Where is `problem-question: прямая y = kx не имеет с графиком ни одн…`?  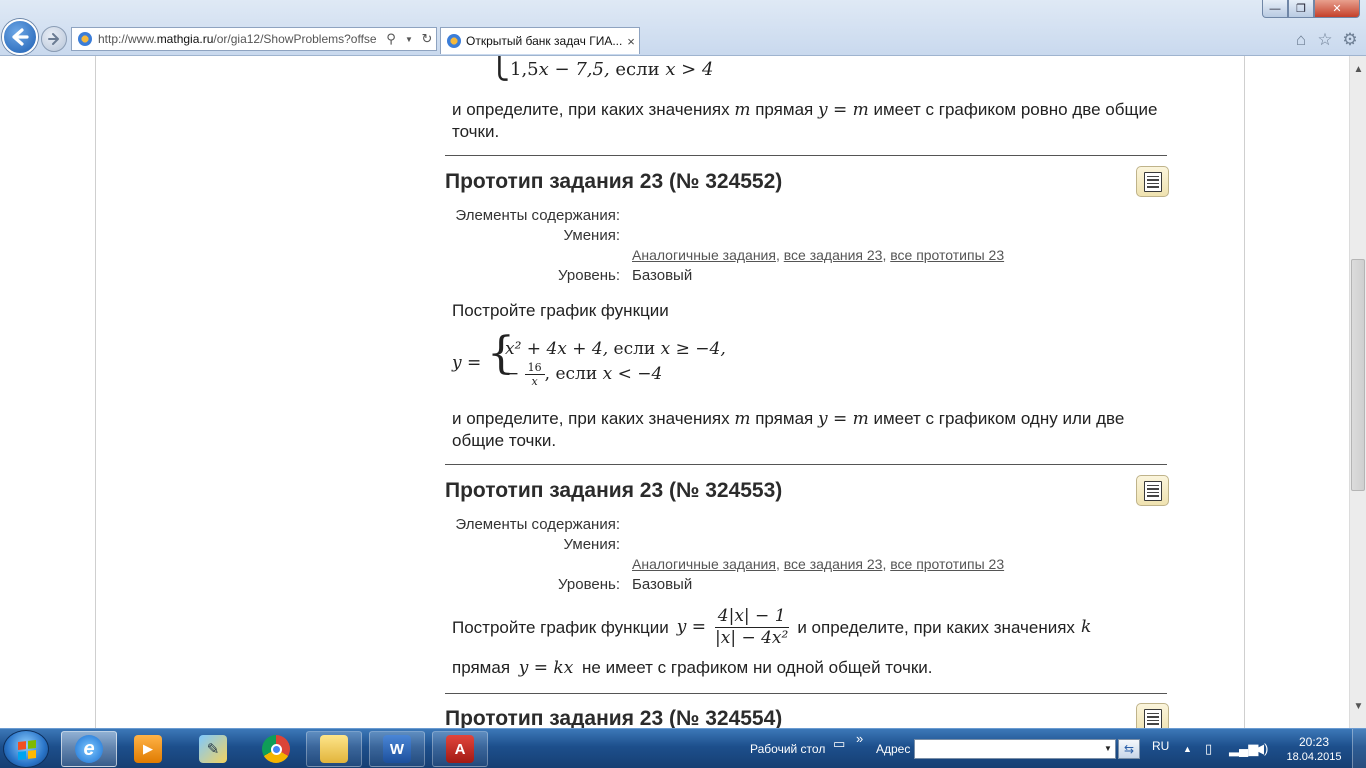 problem-question: прямая y = kx не имеет с графиком ни одн… is located at coordinates (692, 668).